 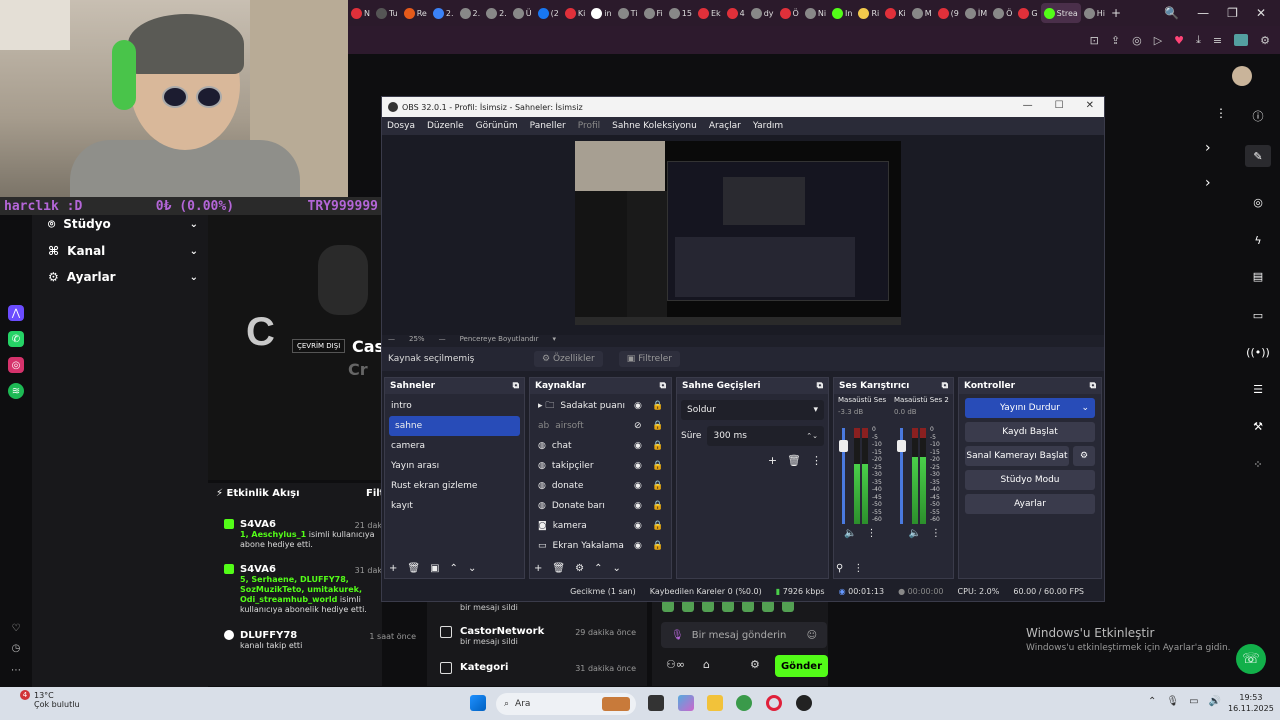 I want to click on windows-start-icon, so click(x=478, y=703).